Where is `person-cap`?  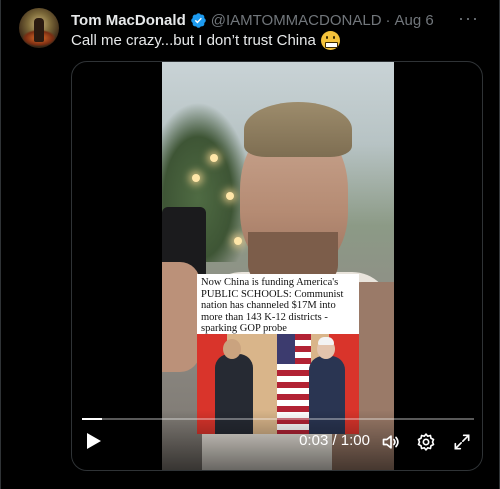 person-cap is located at coordinates (298, 129).